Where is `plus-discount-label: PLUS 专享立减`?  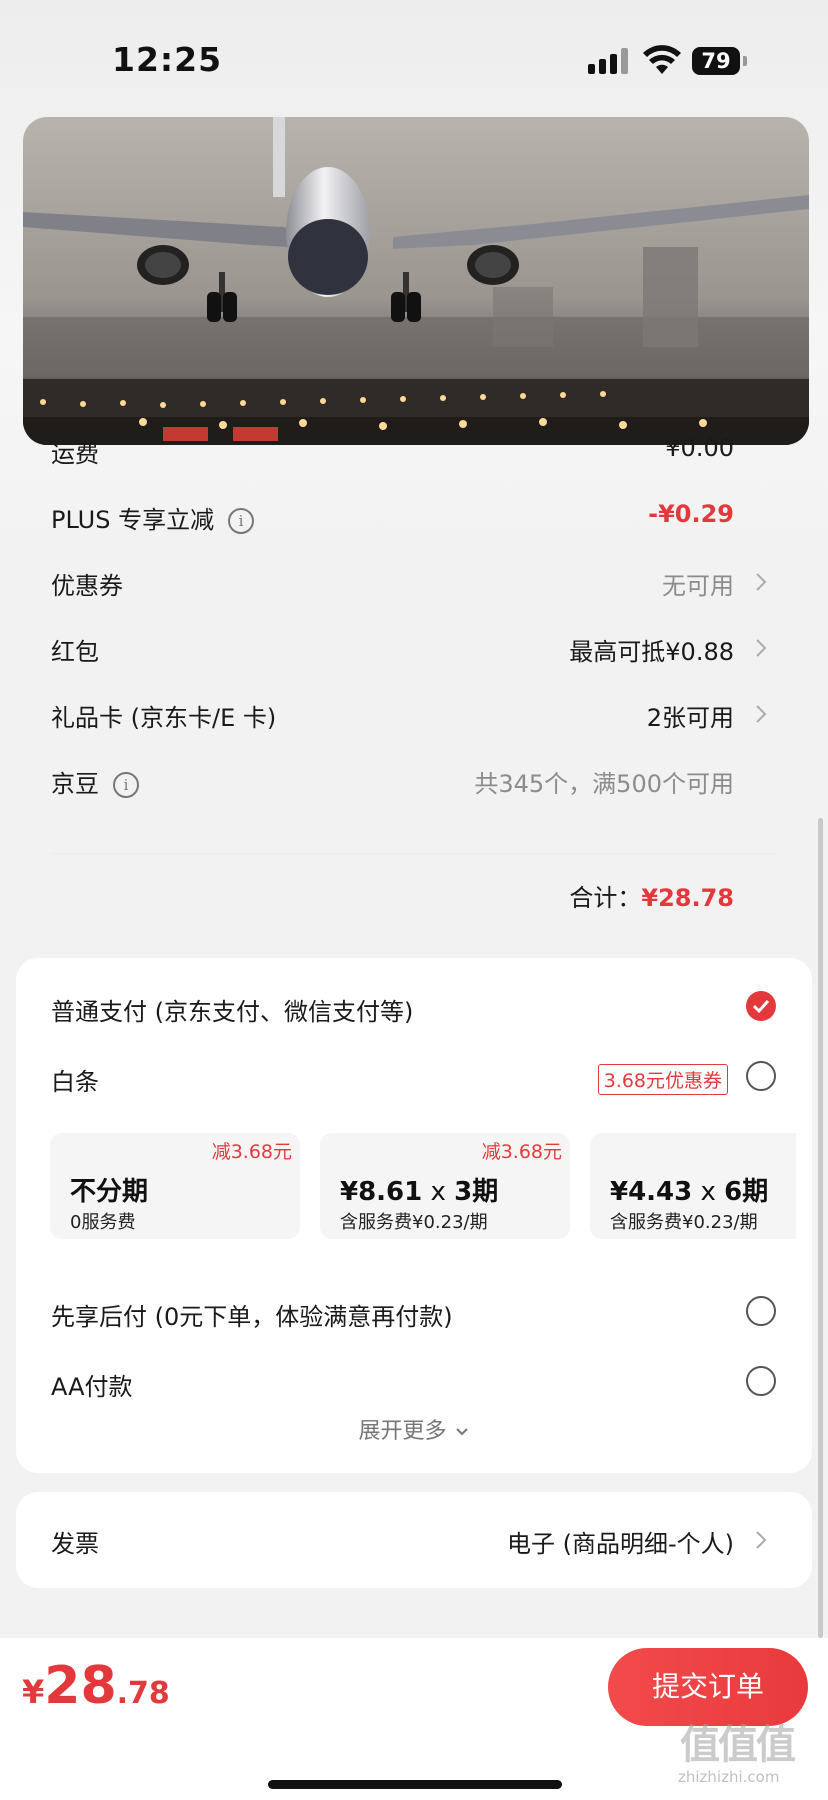
plus-discount-label: PLUS 专享立减 is located at coordinates (133, 520).